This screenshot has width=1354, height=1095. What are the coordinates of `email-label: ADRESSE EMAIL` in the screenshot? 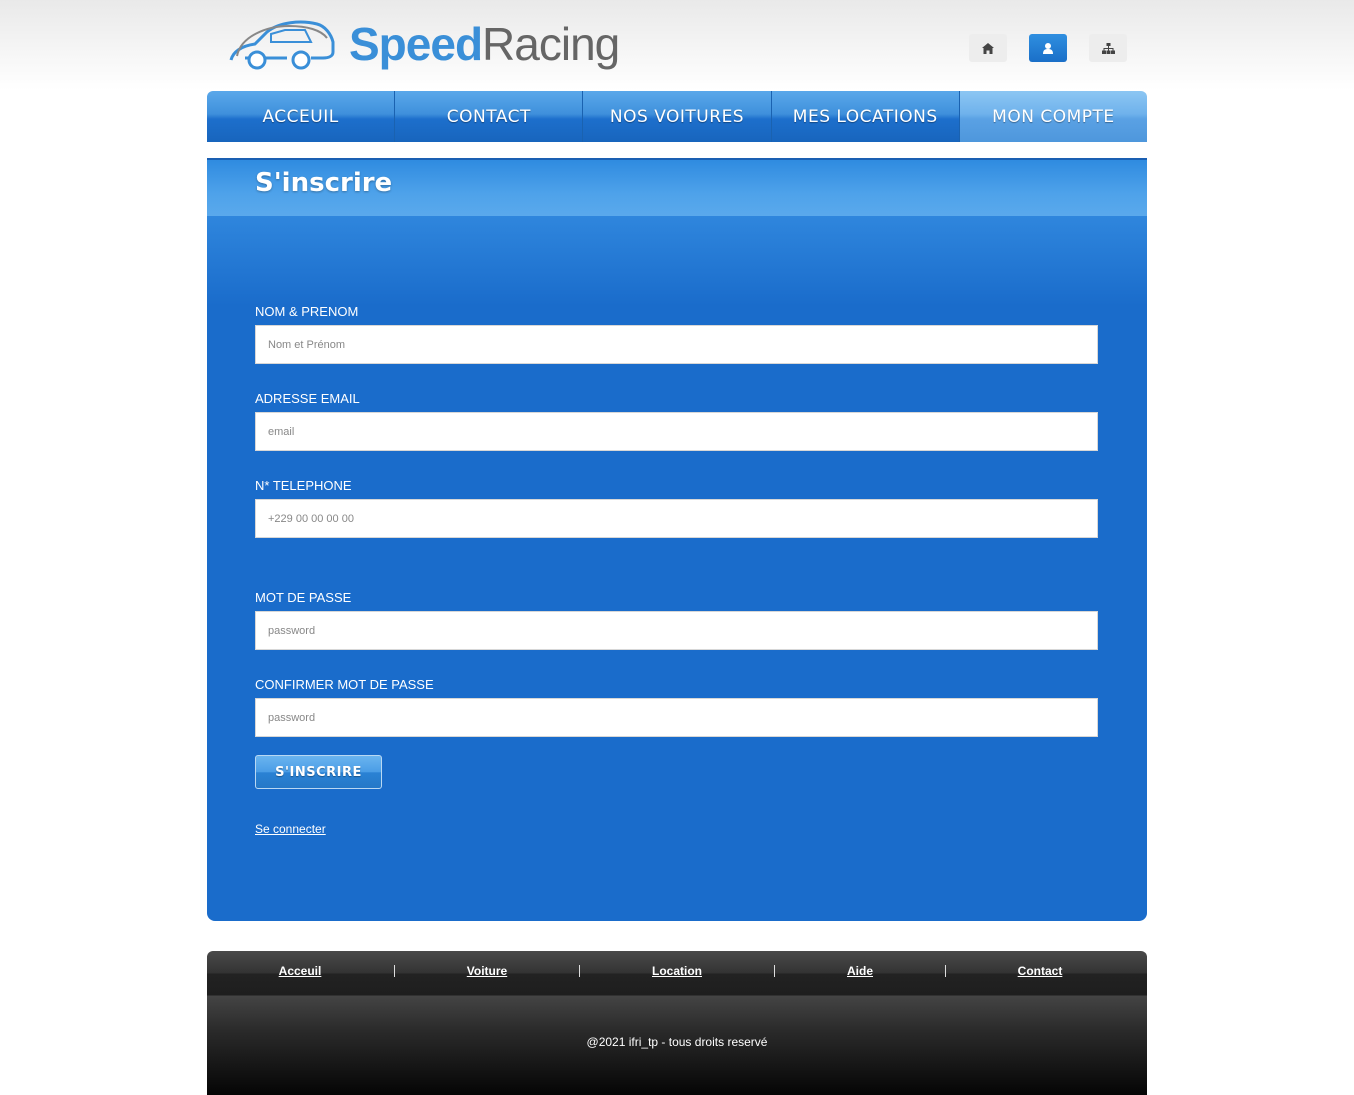 It's located at (307, 398).